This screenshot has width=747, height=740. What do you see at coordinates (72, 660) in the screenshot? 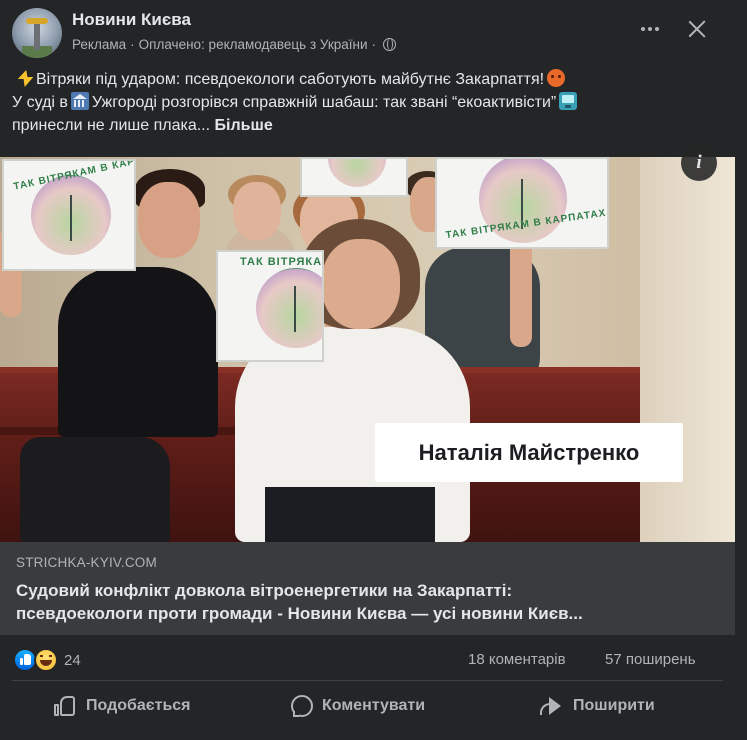
I see `reaction-count: 24` at bounding box center [72, 660].